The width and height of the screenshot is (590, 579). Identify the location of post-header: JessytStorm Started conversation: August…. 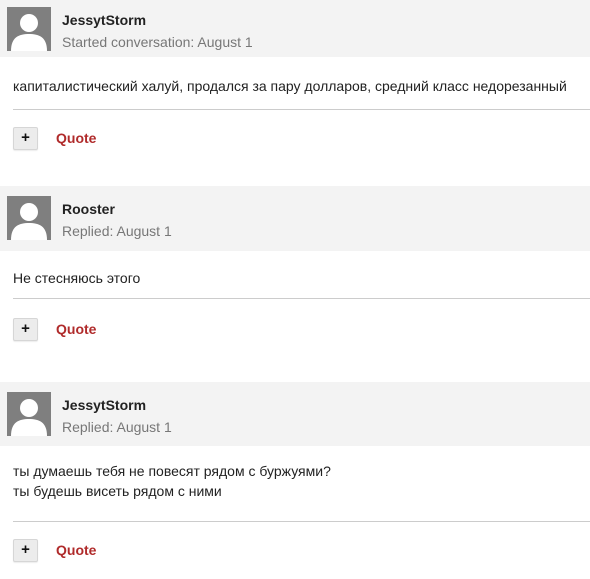
(295, 28).